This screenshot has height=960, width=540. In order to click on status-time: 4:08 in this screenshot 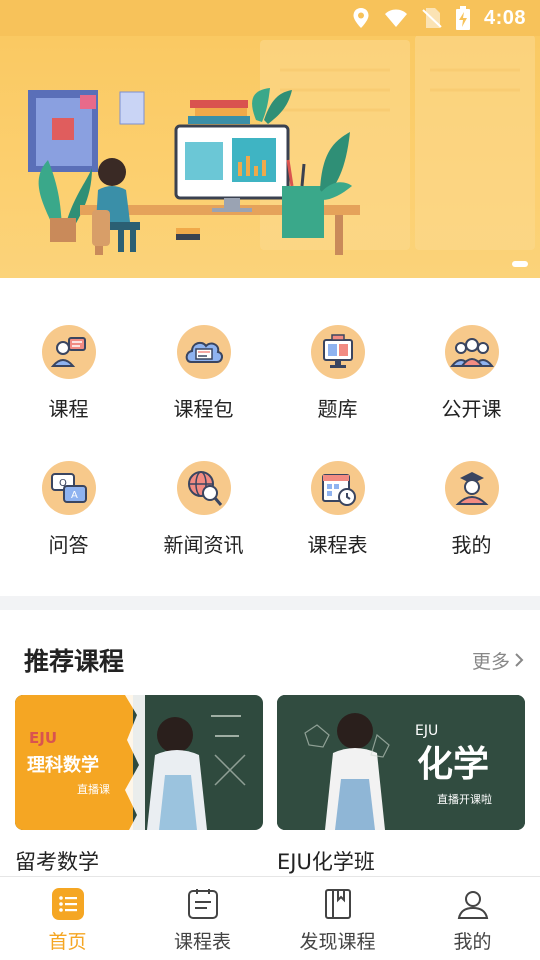, I will do `click(504, 17)`.